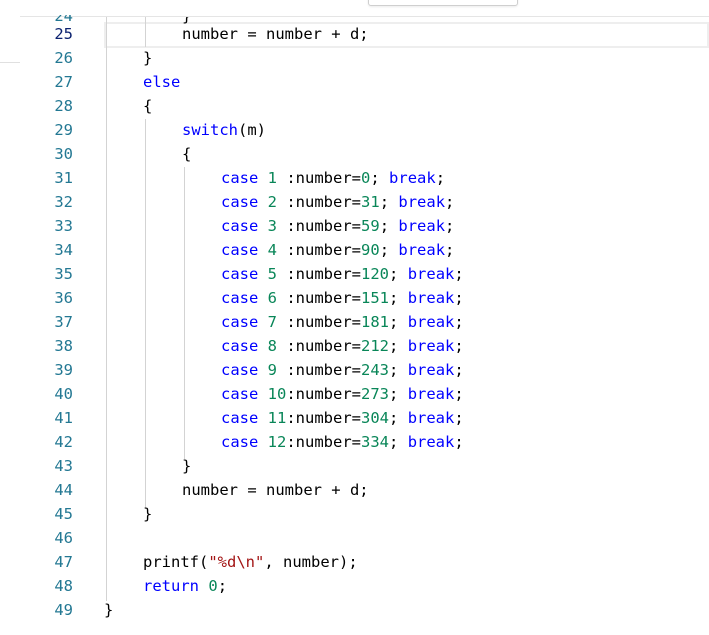 The width and height of the screenshot is (709, 635). I want to click on keyword-else: else, so click(162, 82).